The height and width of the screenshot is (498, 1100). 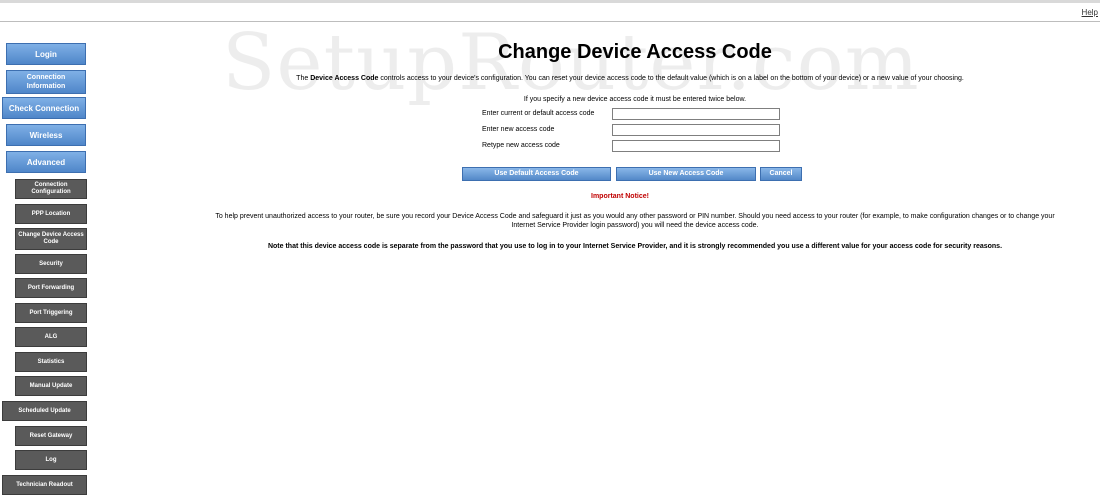 What do you see at coordinates (781, 174) in the screenshot?
I see `cancel-button: Cancel` at bounding box center [781, 174].